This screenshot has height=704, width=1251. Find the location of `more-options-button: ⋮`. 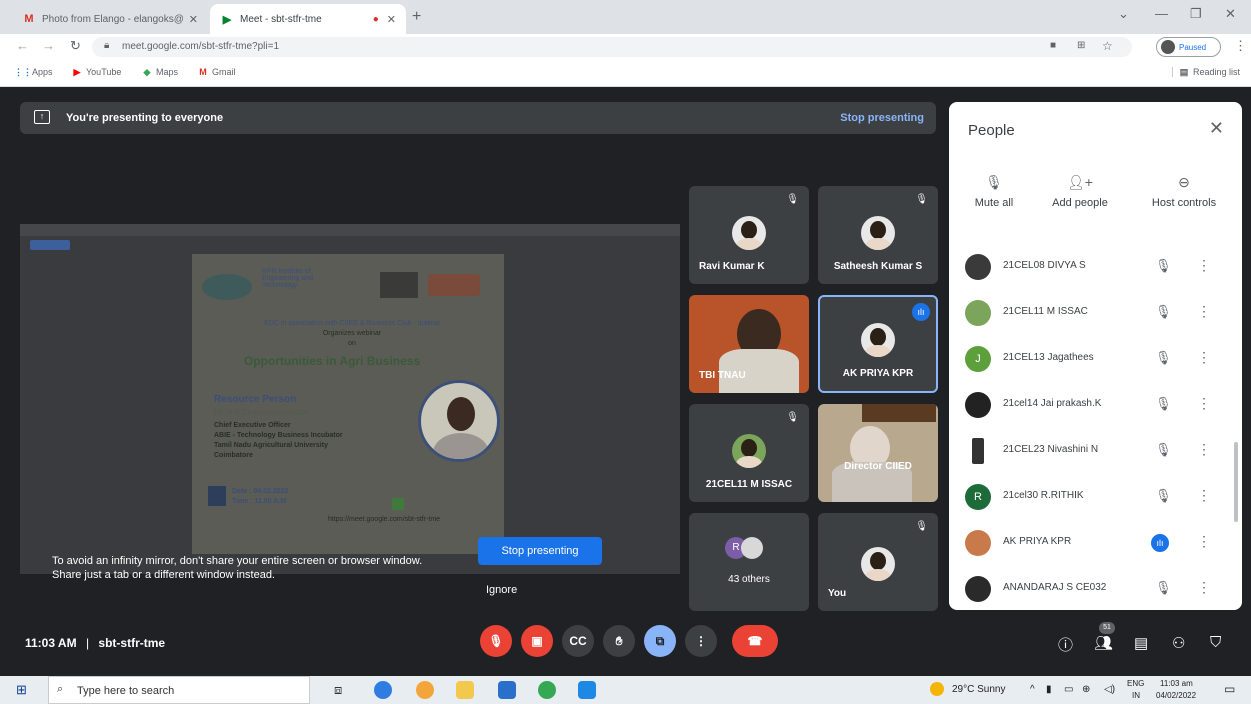

more-options-button: ⋮ is located at coordinates (701, 641).